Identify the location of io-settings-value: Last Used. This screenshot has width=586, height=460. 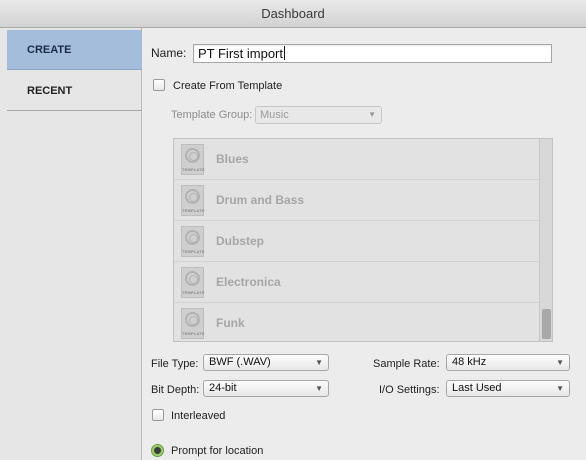
(477, 388).